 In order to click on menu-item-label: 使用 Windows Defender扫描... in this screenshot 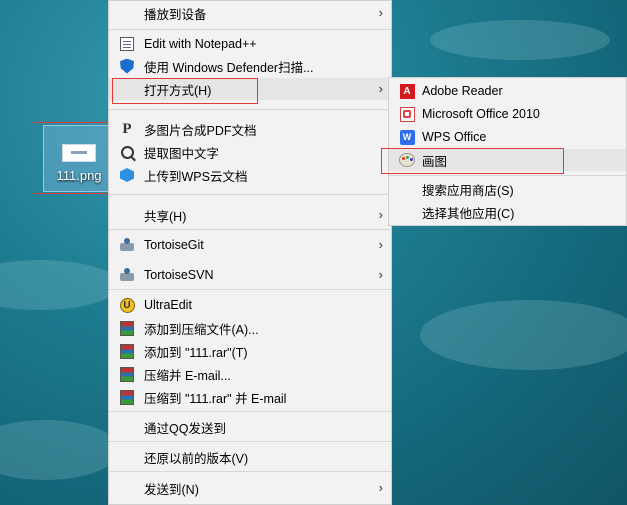, I will do `click(229, 67)`.